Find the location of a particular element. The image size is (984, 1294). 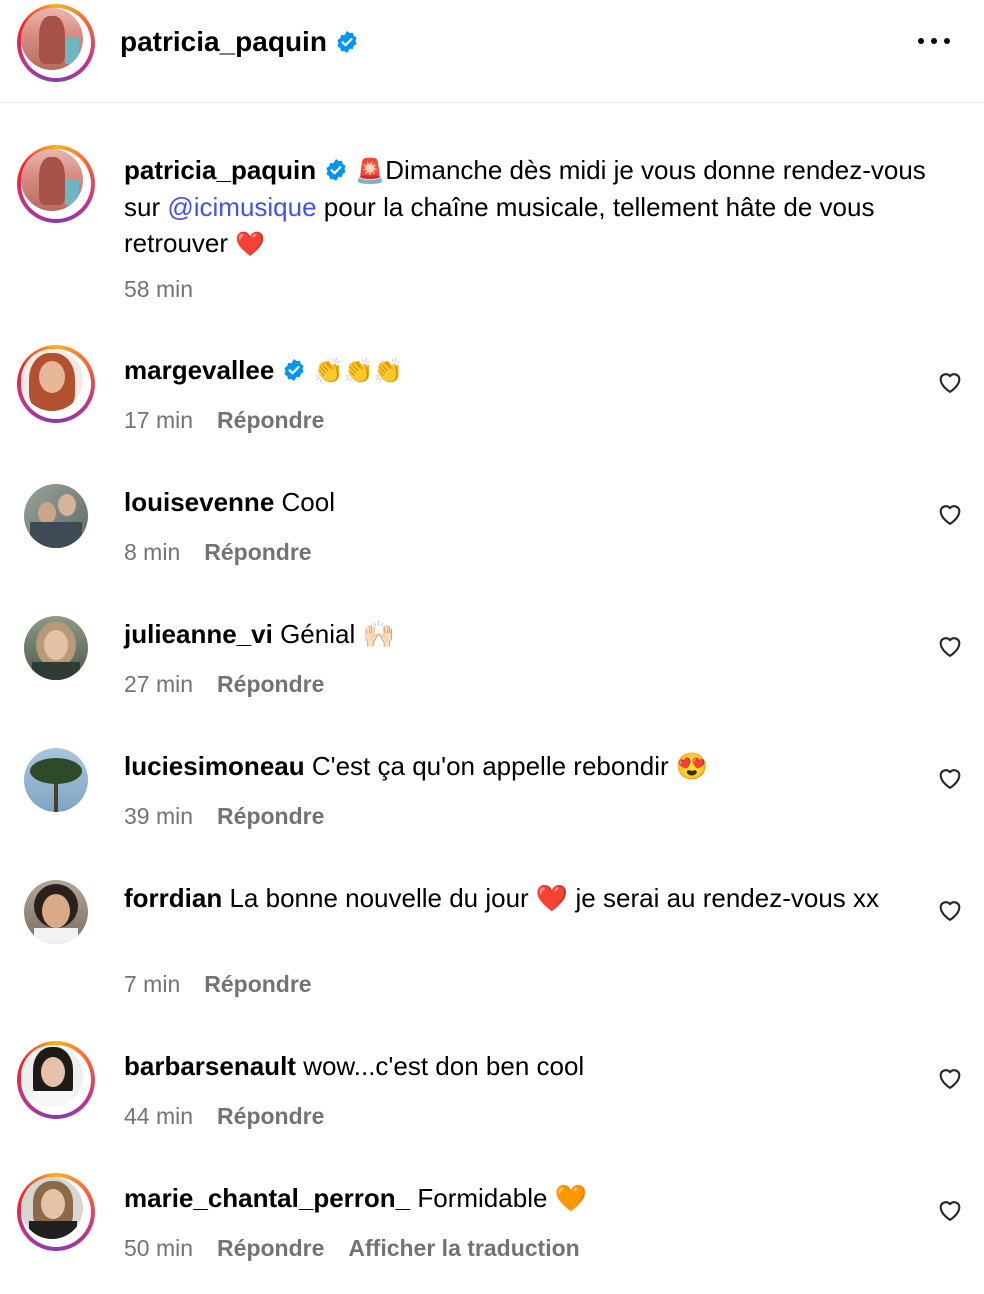

comment-username: barbarsenault is located at coordinates (210, 1066).